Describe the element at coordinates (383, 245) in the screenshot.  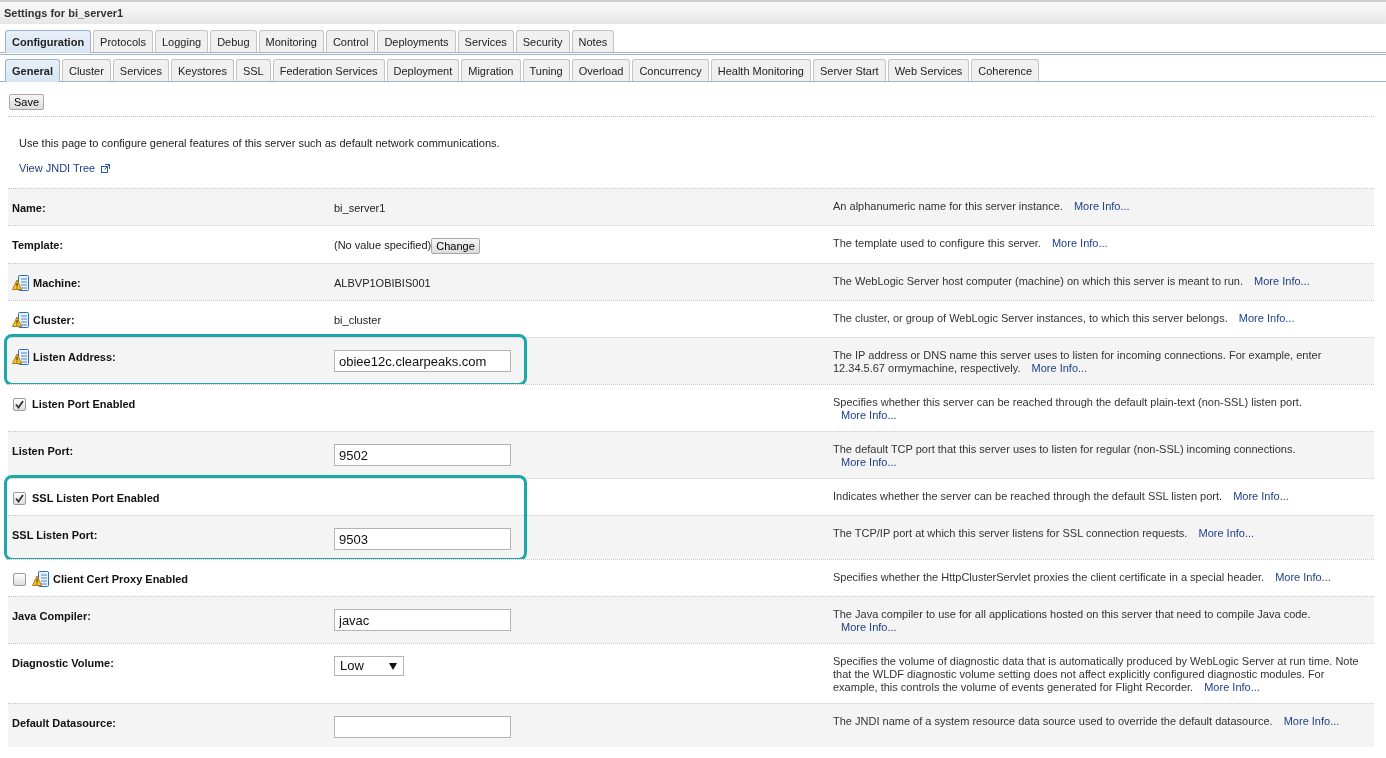
I see `field-value: (No value specified)` at that location.